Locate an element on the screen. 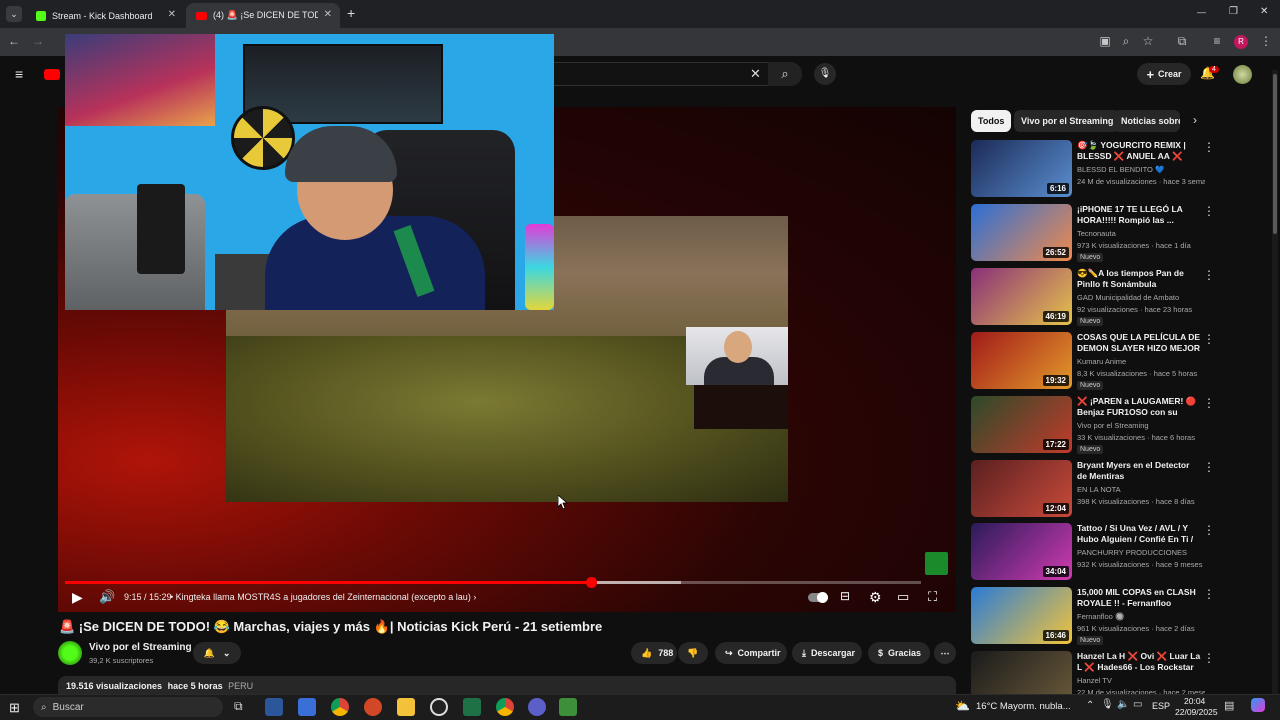 The image size is (1280, 720). taskbar-search-box: ⌕ Buscar is located at coordinates (128, 707).